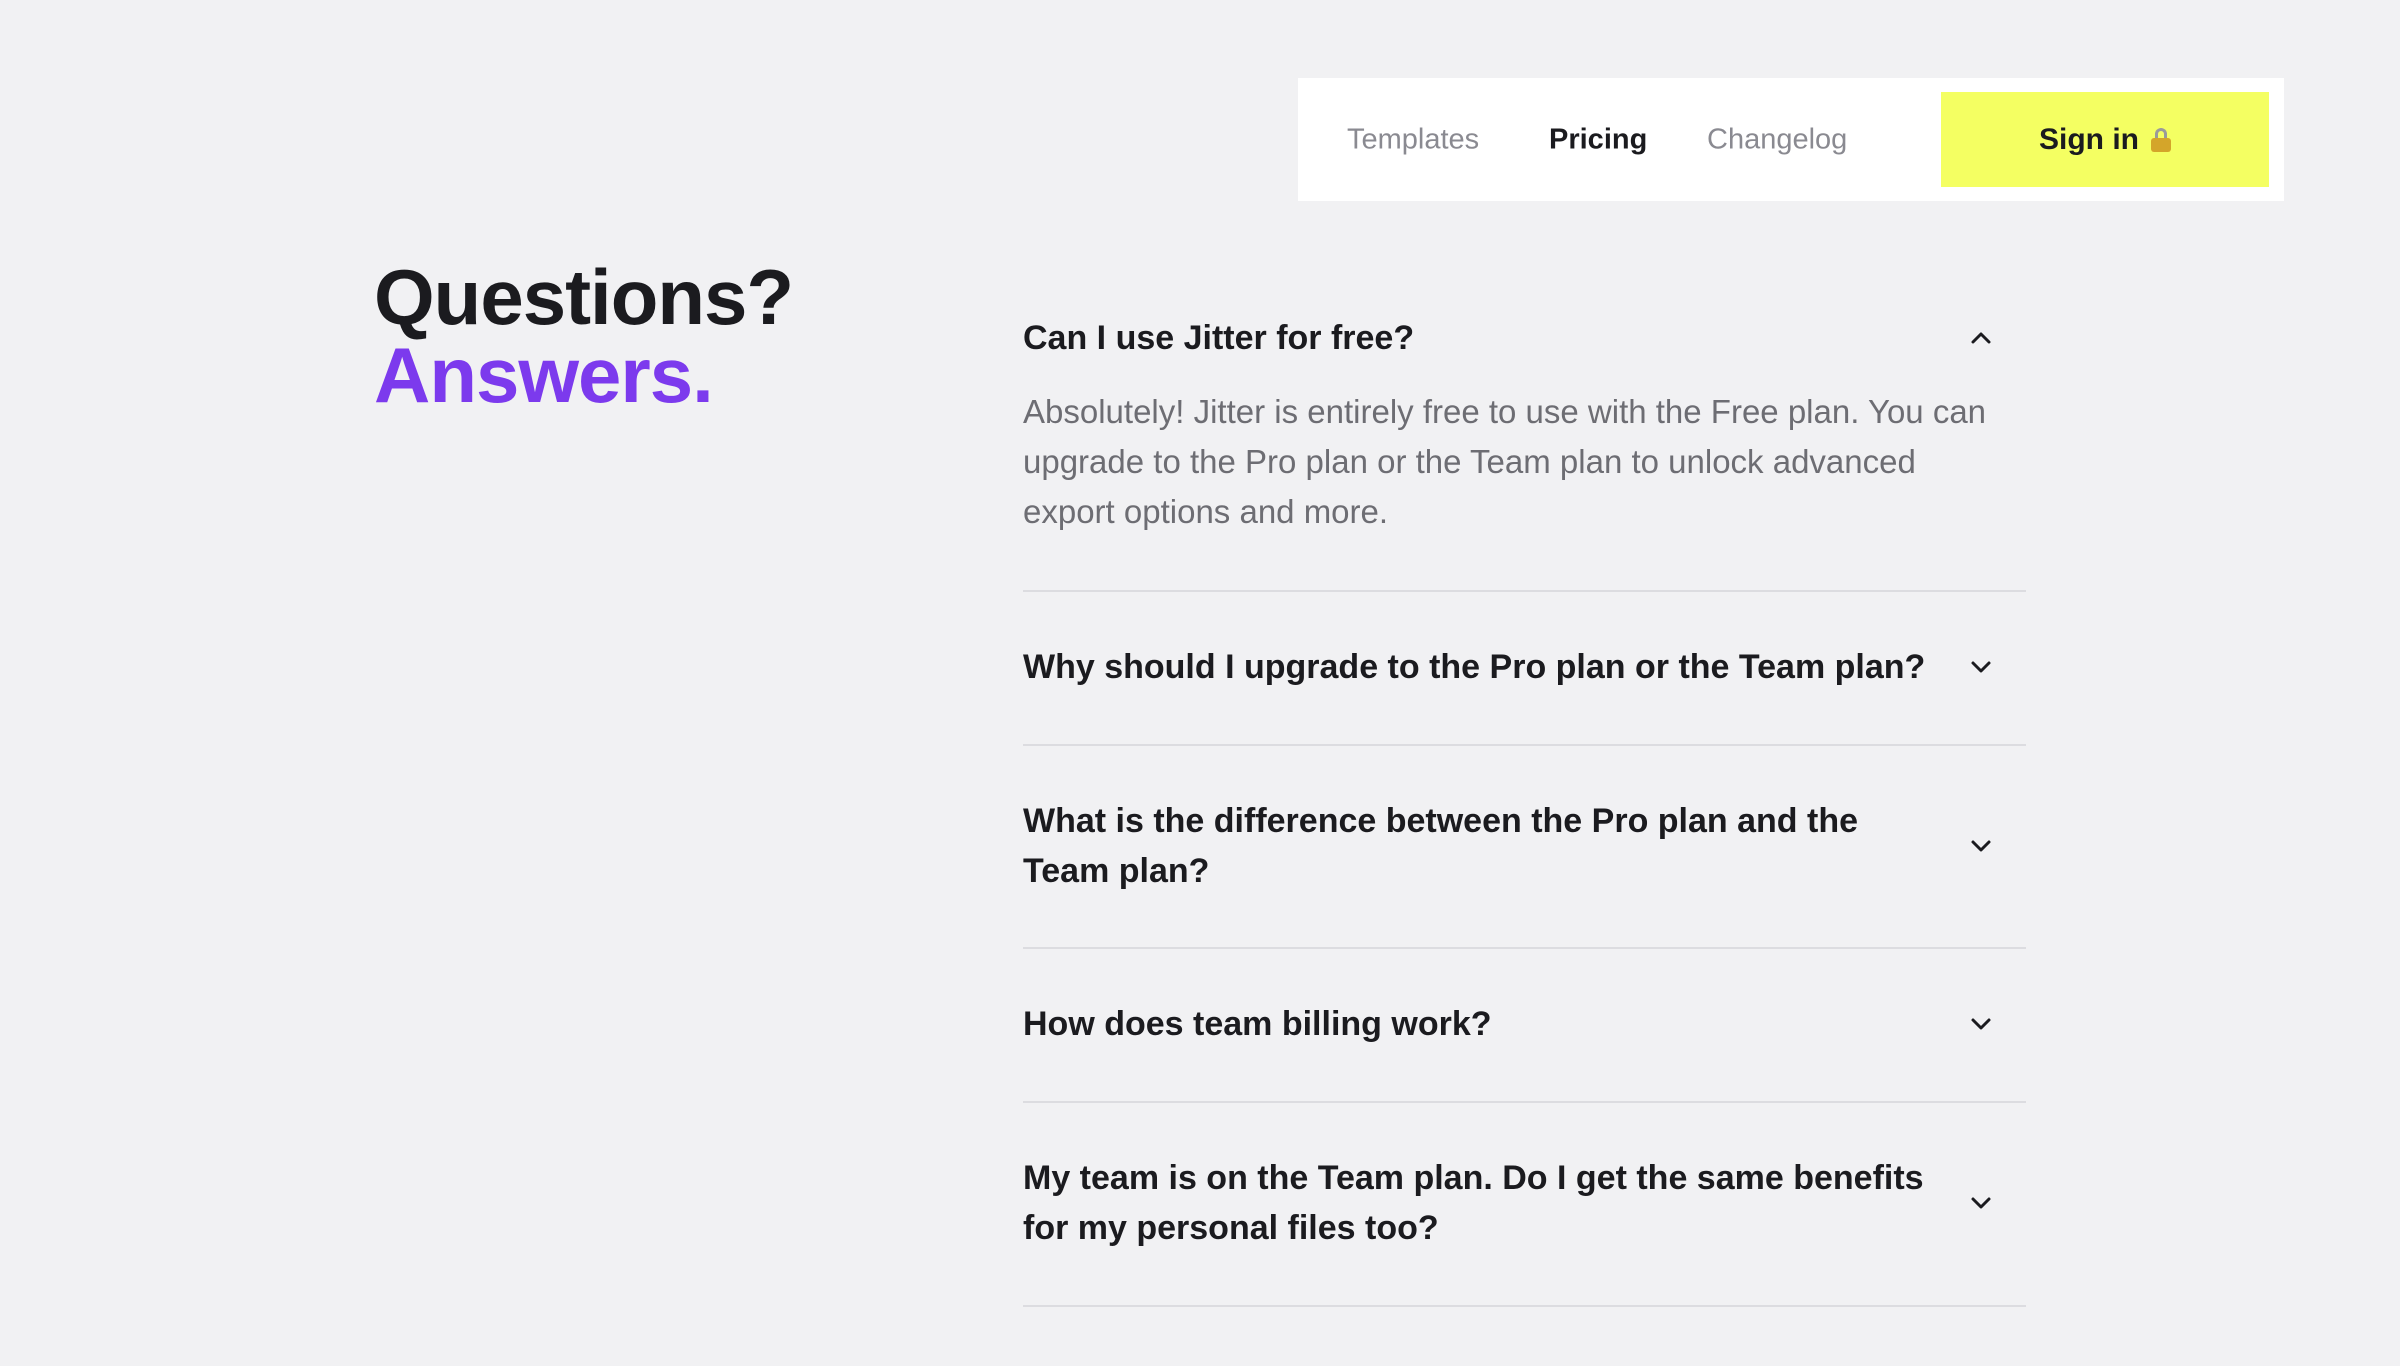  I want to click on faq-heading: Questions? Answers., so click(584, 336).